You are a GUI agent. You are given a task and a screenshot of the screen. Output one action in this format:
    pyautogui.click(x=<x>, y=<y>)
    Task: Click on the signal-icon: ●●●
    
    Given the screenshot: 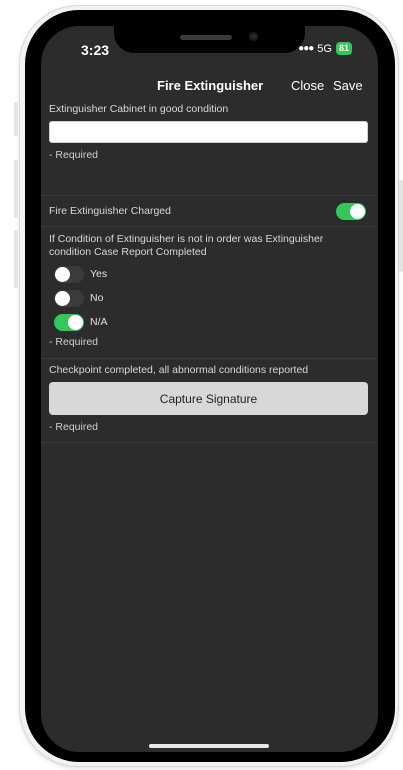 What is the action you would take?
    pyautogui.click(x=306, y=48)
    